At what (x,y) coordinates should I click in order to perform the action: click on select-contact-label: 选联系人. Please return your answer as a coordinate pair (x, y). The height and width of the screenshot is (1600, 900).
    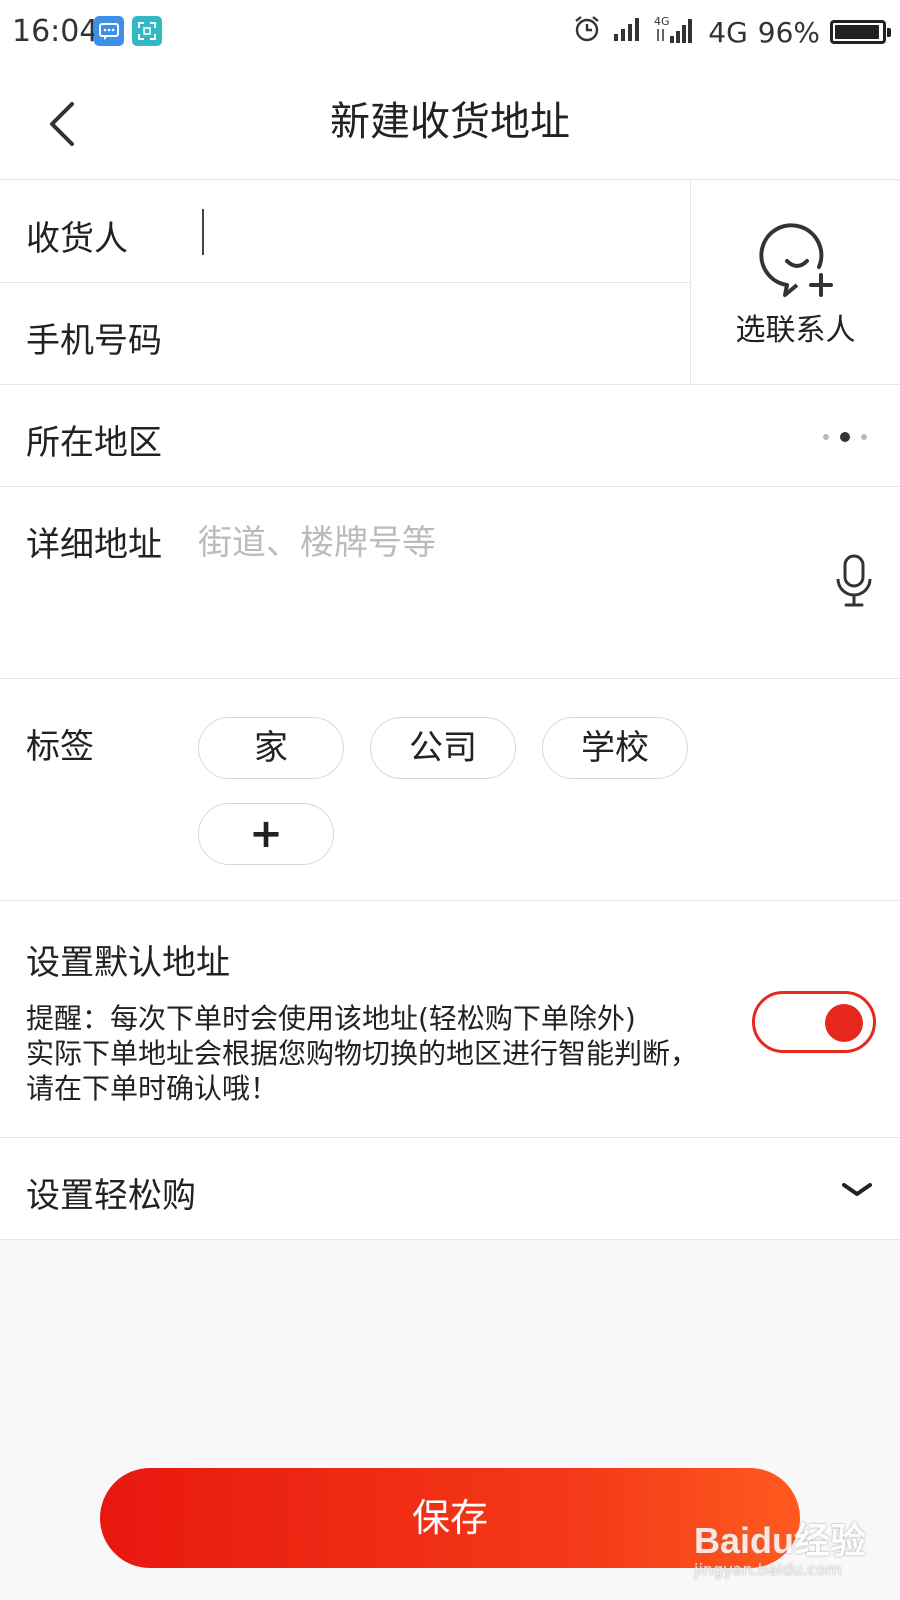
    Looking at the image, I should click on (795, 330).